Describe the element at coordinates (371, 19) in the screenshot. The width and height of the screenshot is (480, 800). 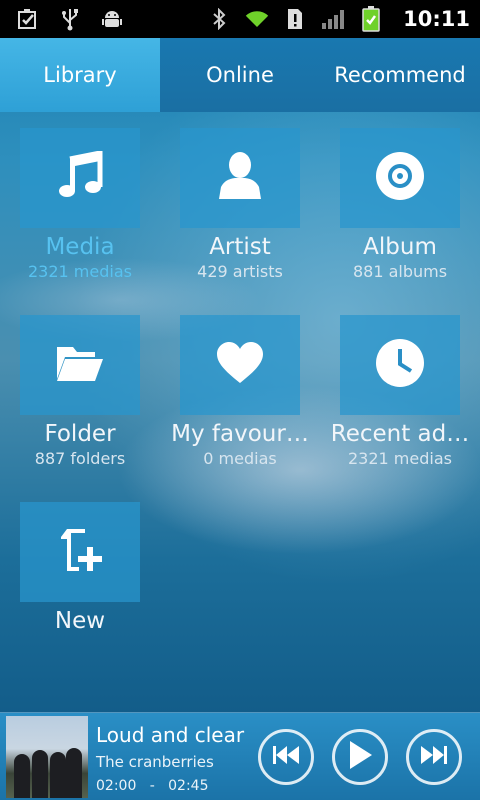
I see `battery-charging-icon` at that location.